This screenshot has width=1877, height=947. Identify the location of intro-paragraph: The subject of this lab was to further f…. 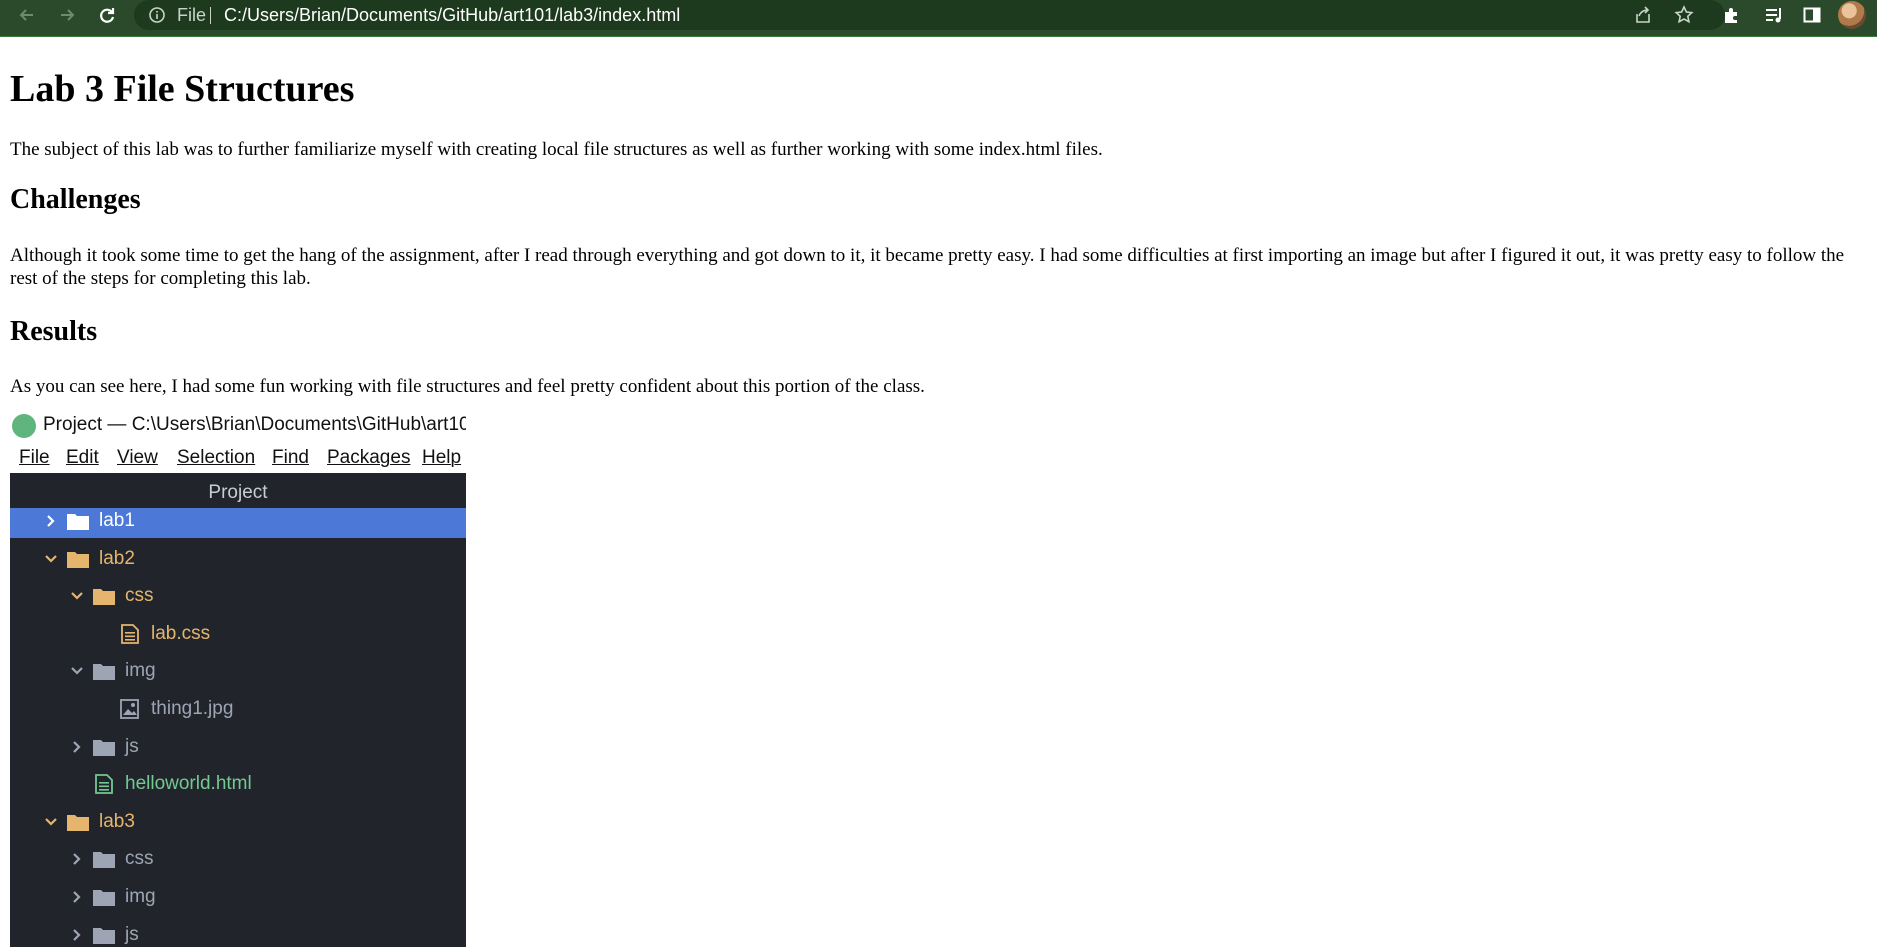
(556, 149).